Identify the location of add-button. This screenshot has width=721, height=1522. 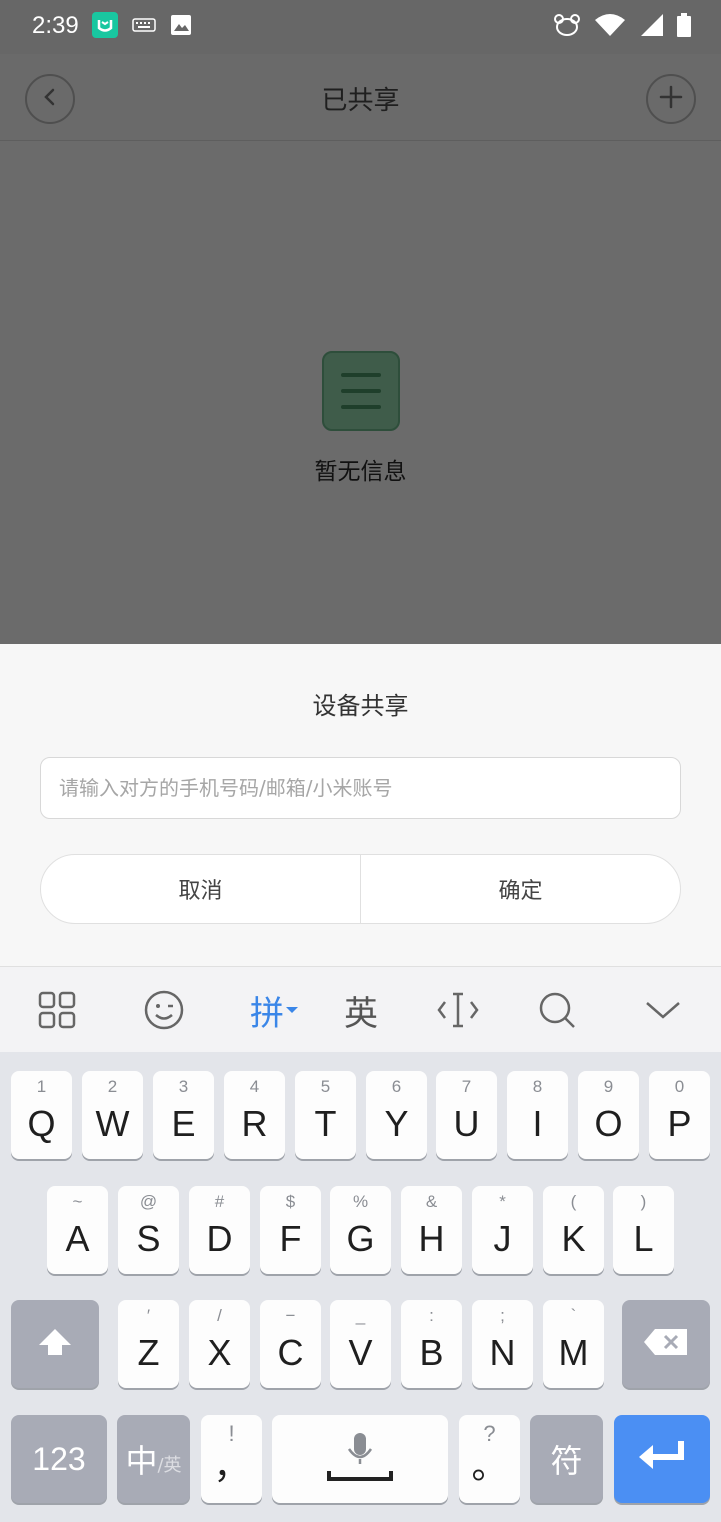
(671, 99).